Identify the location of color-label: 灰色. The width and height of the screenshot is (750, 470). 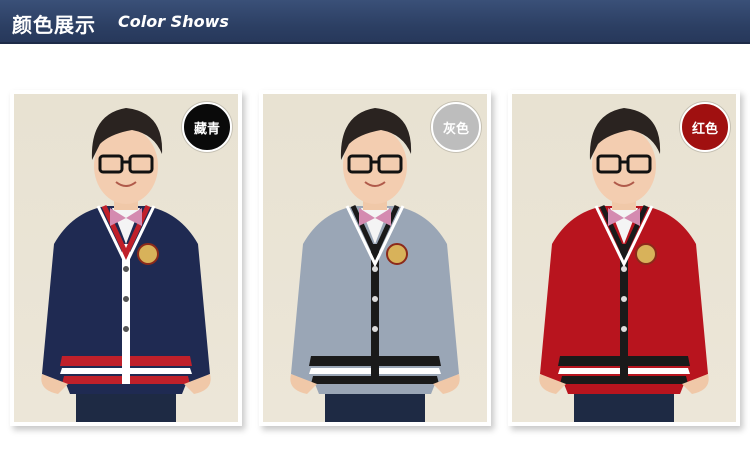
(455, 129).